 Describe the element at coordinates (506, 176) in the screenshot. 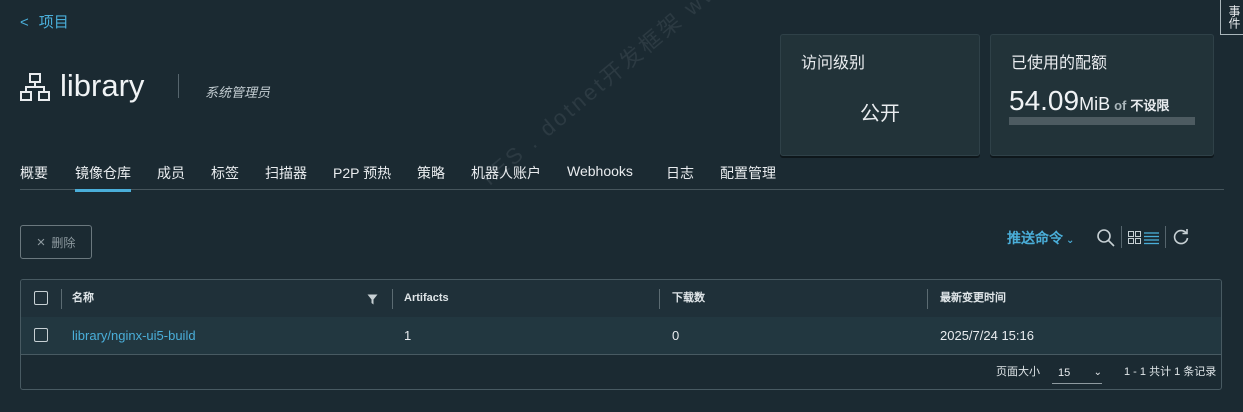

I see `tab-robot-accounts: 机器人账户` at that location.